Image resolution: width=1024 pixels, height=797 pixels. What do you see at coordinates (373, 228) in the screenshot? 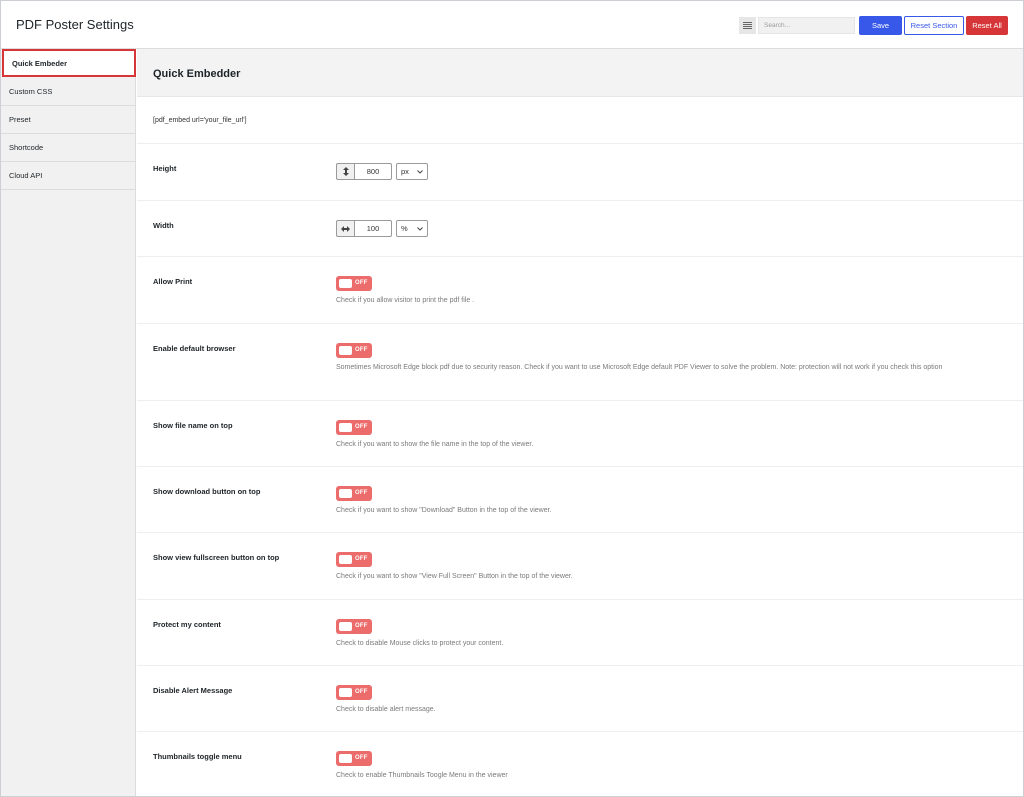
I see `width-input` at bounding box center [373, 228].